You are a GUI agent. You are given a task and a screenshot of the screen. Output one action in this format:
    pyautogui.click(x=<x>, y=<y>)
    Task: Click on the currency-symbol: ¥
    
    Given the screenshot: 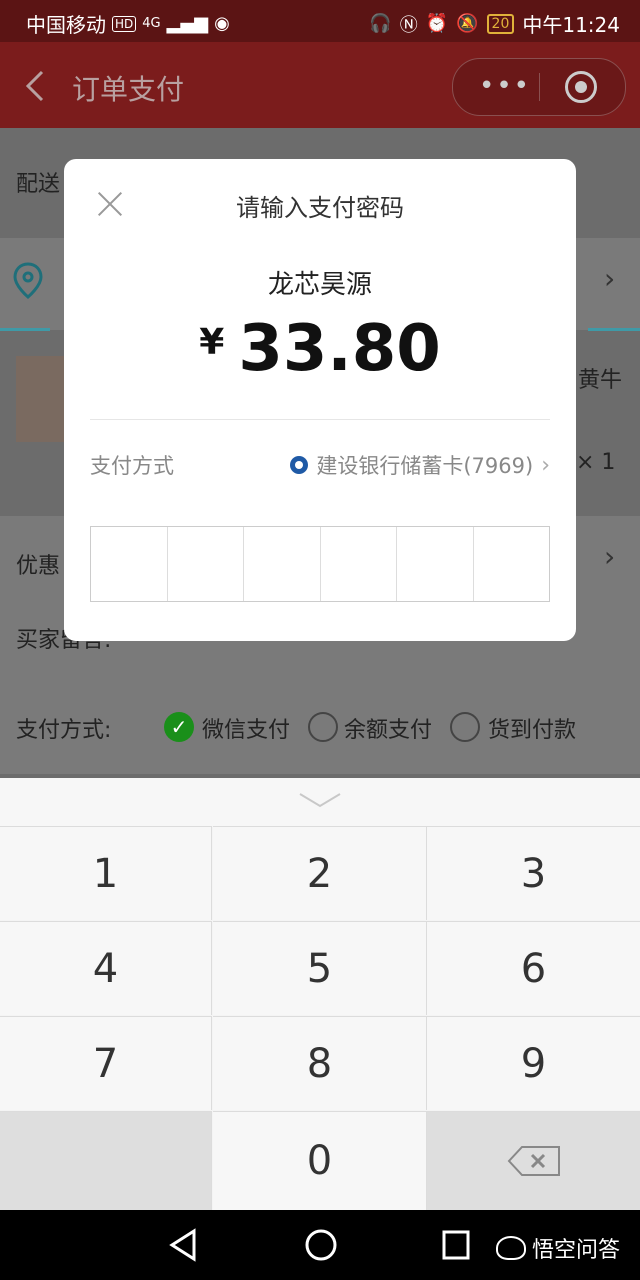 What is the action you would take?
    pyautogui.click(x=212, y=342)
    